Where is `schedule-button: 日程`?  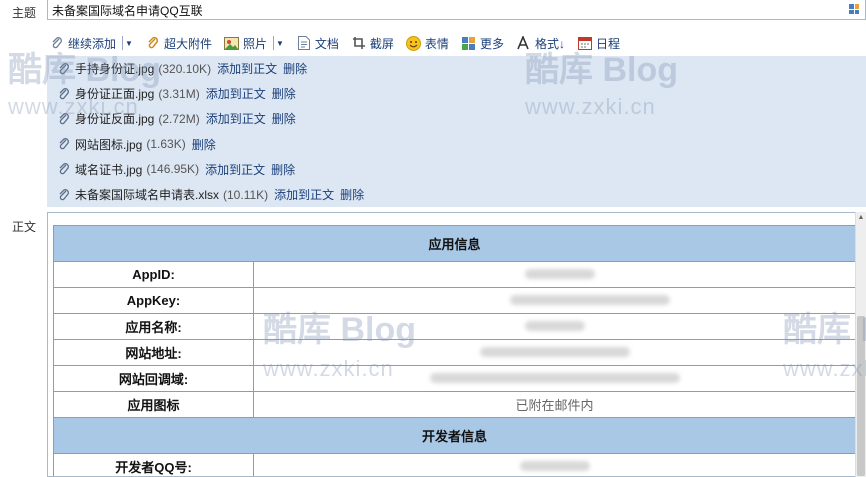
schedule-button: 日程 is located at coordinates (599, 43).